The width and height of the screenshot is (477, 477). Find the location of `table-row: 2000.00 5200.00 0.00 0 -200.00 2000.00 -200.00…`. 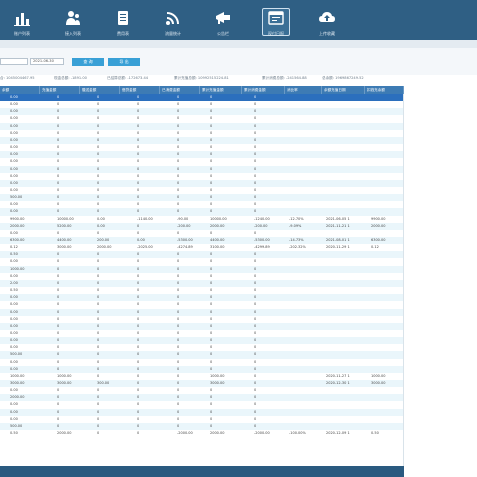

table-row: 2000.00 5200.00 0.00 0 -200.00 2000.00 -200.00… is located at coordinates (201, 226).